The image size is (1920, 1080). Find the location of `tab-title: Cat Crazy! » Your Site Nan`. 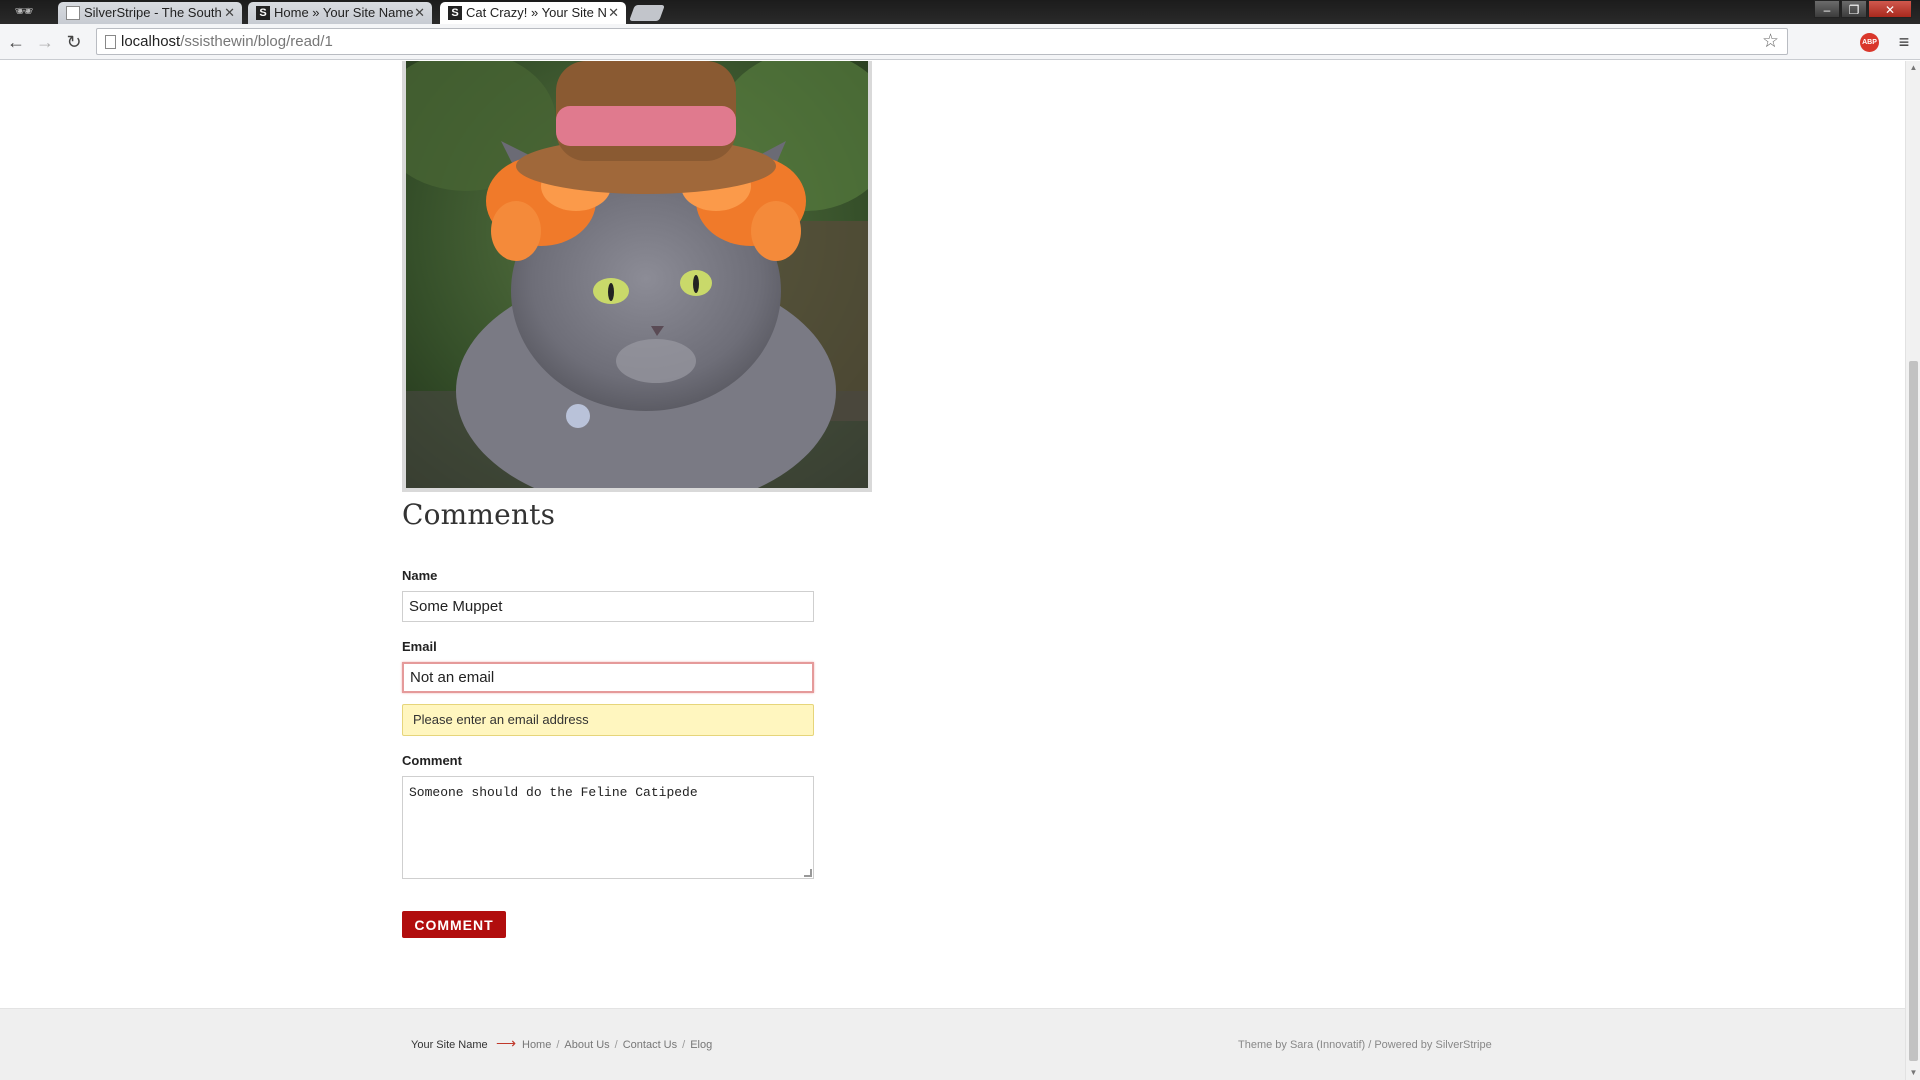

tab-title: Cat Crazy! » Your Site Nan is located at coordinates (536, 12).